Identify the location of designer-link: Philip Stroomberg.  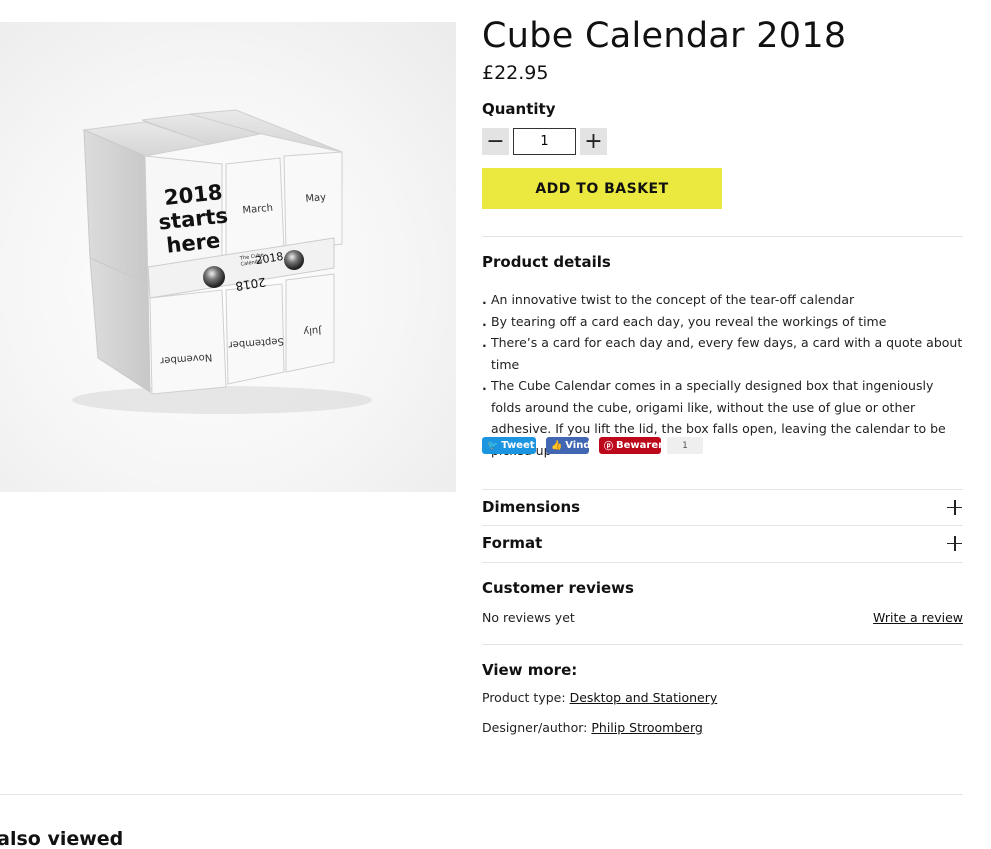
(646, 727).